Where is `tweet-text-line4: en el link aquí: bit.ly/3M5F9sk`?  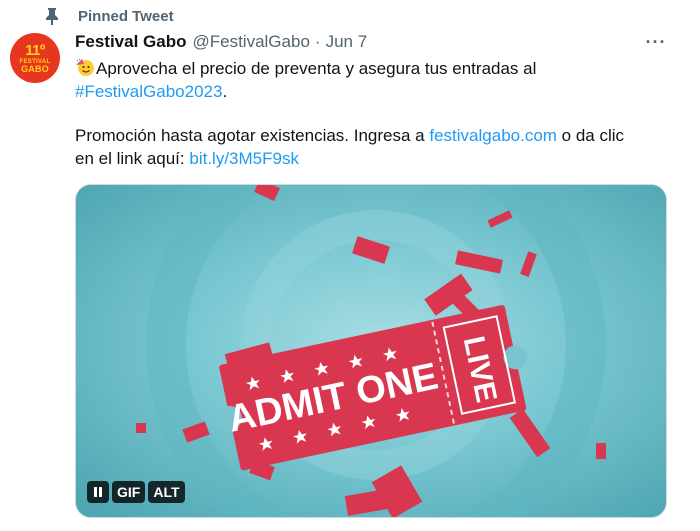
tweet-text-line4: en el link aquí: bit.ly/3M5F9sk is located at coordinates (375, 159).